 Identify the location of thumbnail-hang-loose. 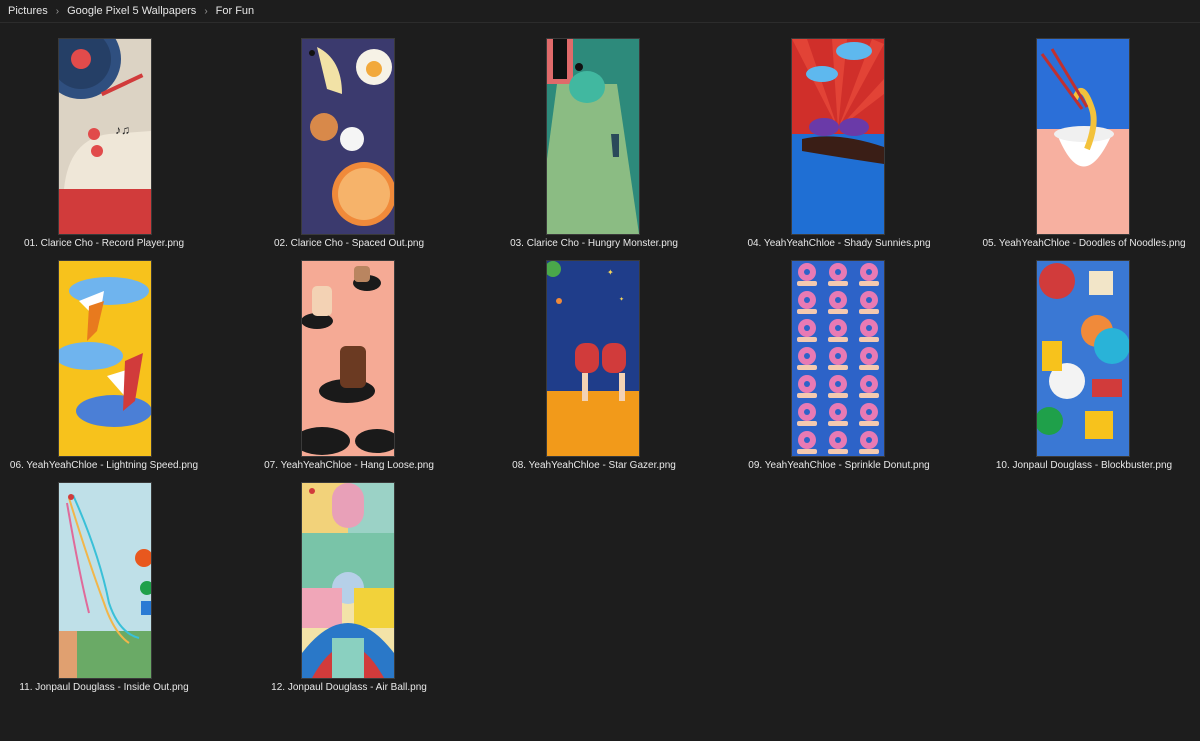
(348, 358).